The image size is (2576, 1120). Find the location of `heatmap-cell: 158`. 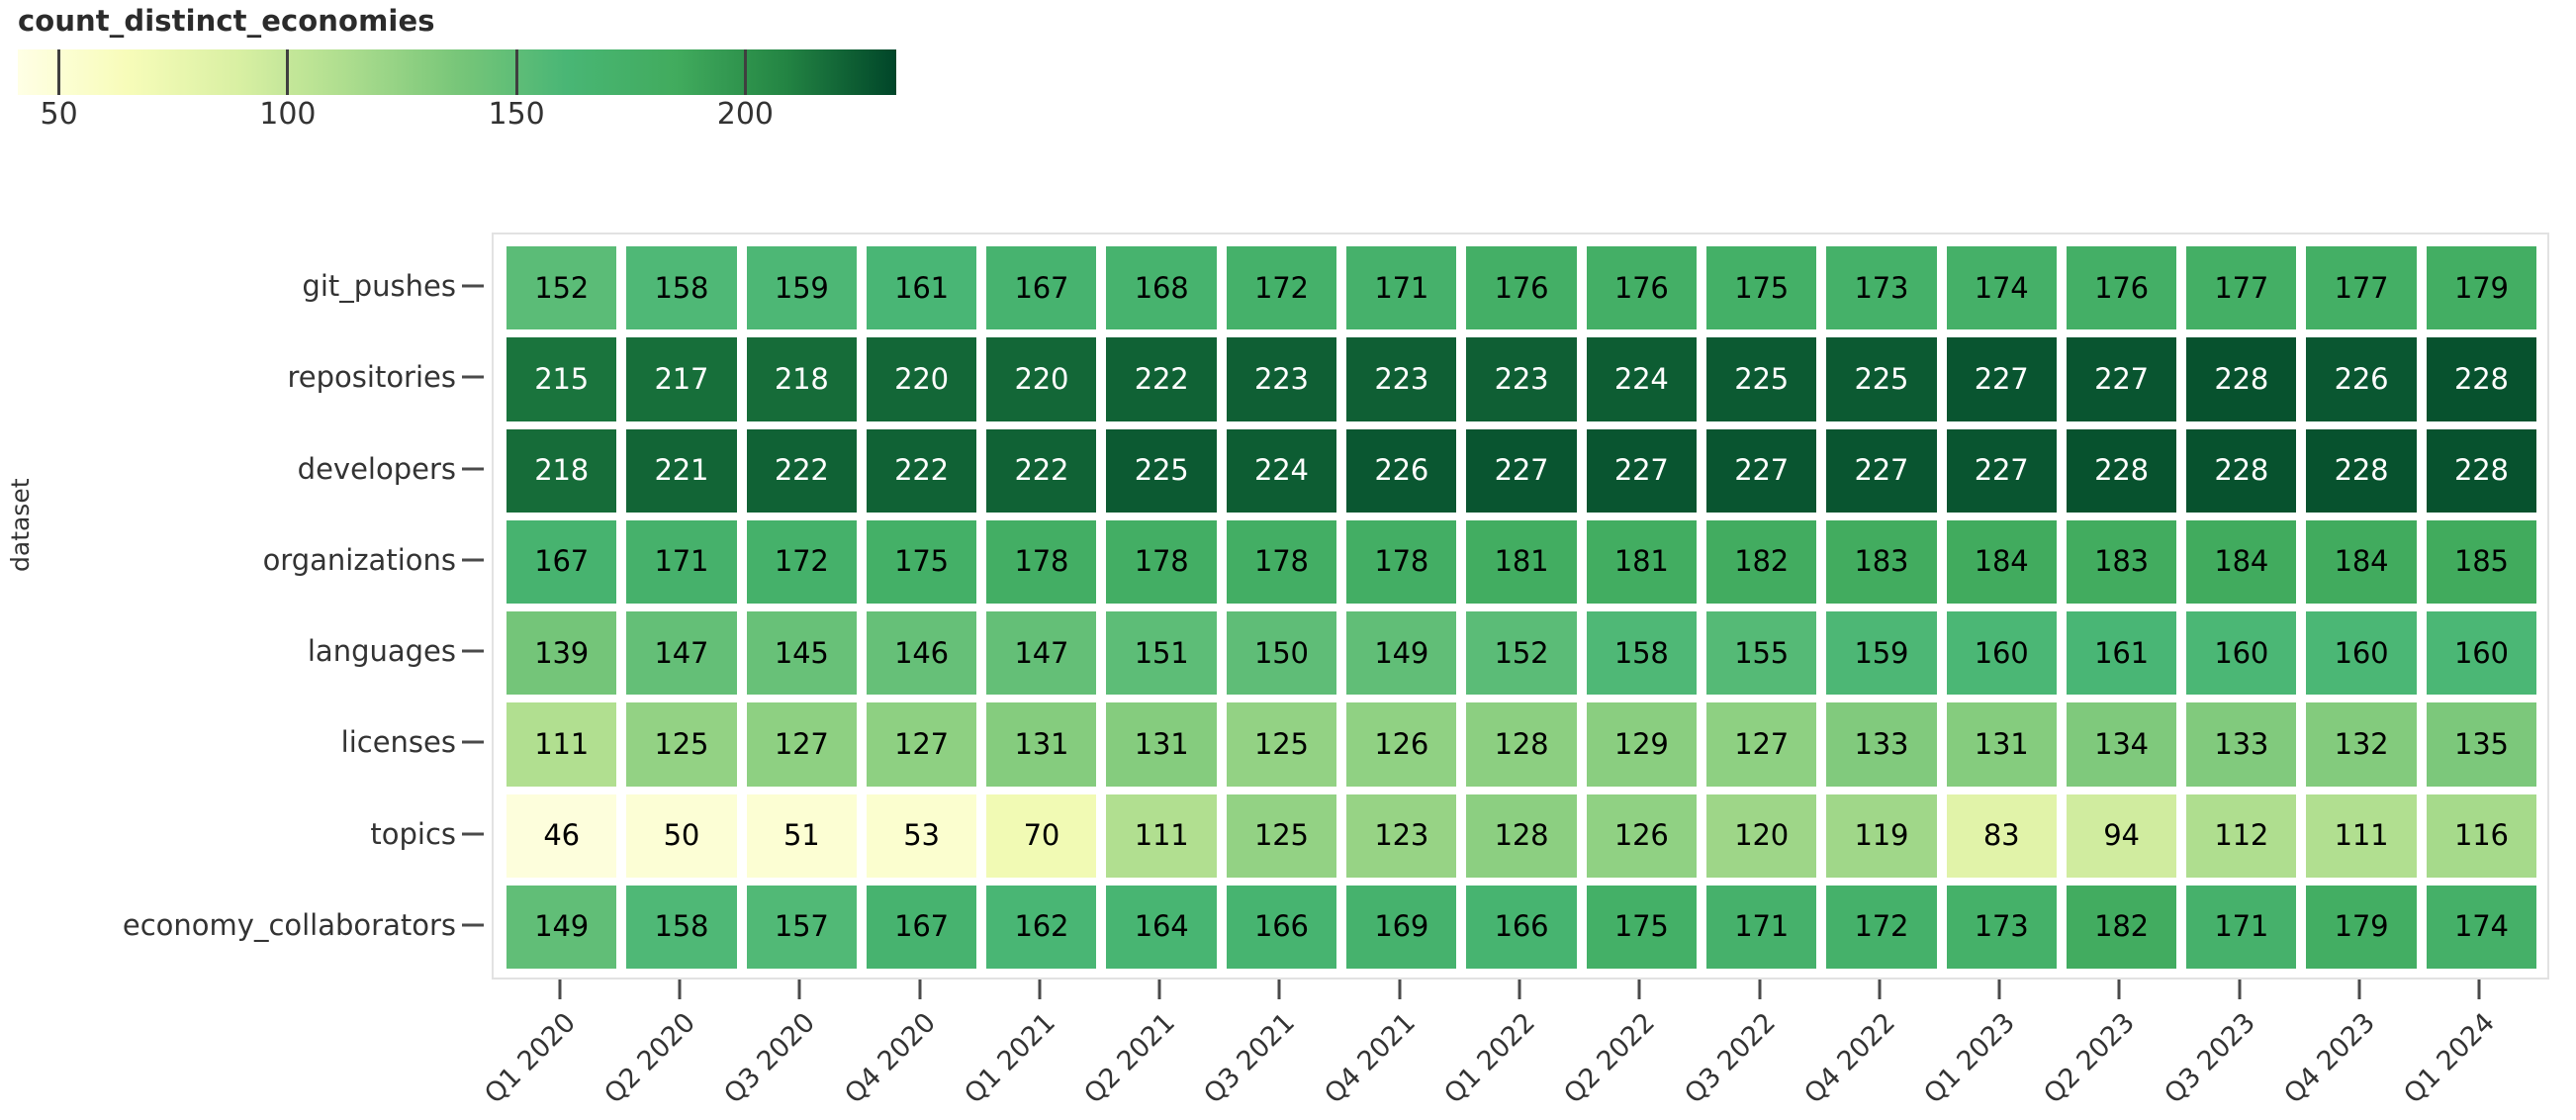

heatmap-cell: 158 is located at coordinates (681, 287).